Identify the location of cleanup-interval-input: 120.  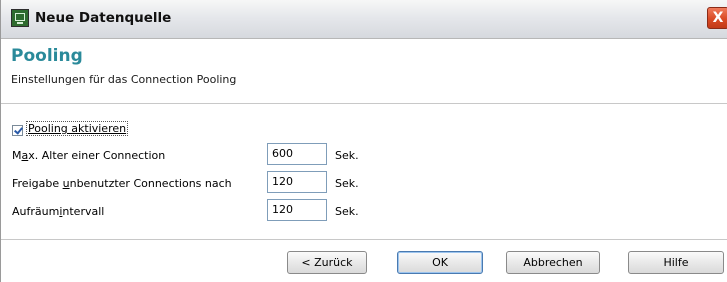
(297, 210).